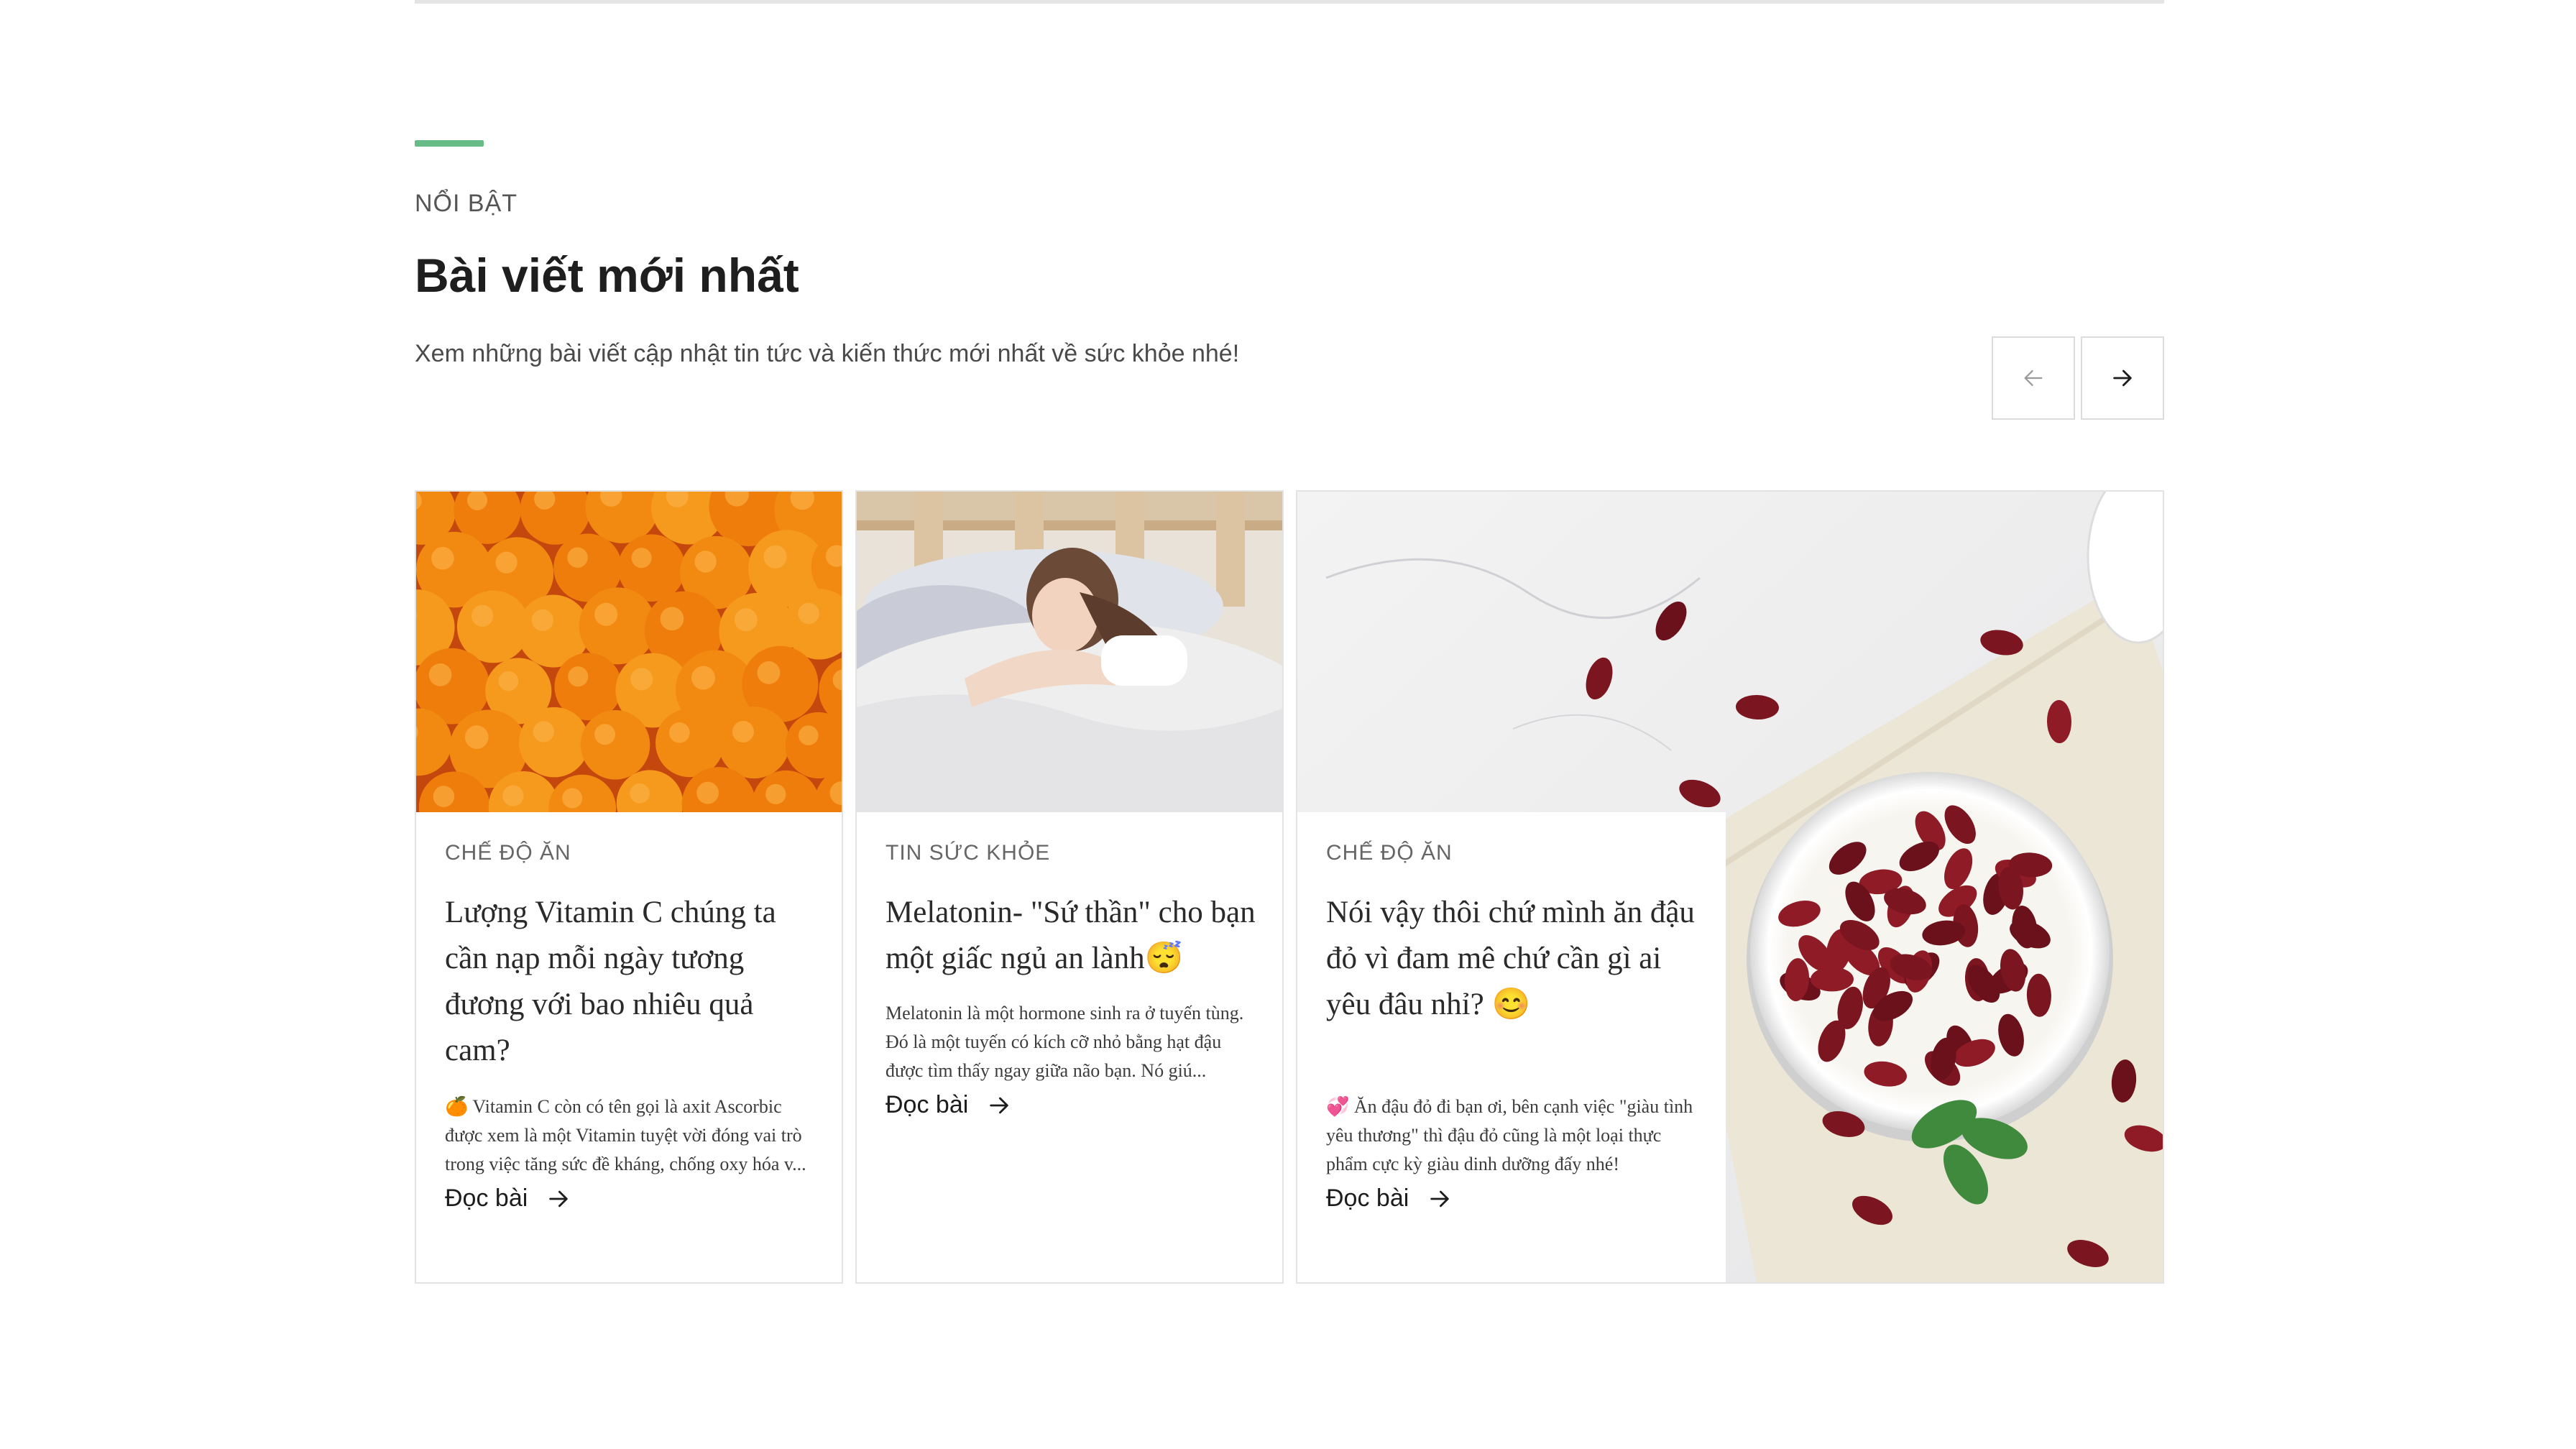 The image size is (2576, 1449). I want to click on section-eyebrow: NỔI BẬT, so click(466, 203).